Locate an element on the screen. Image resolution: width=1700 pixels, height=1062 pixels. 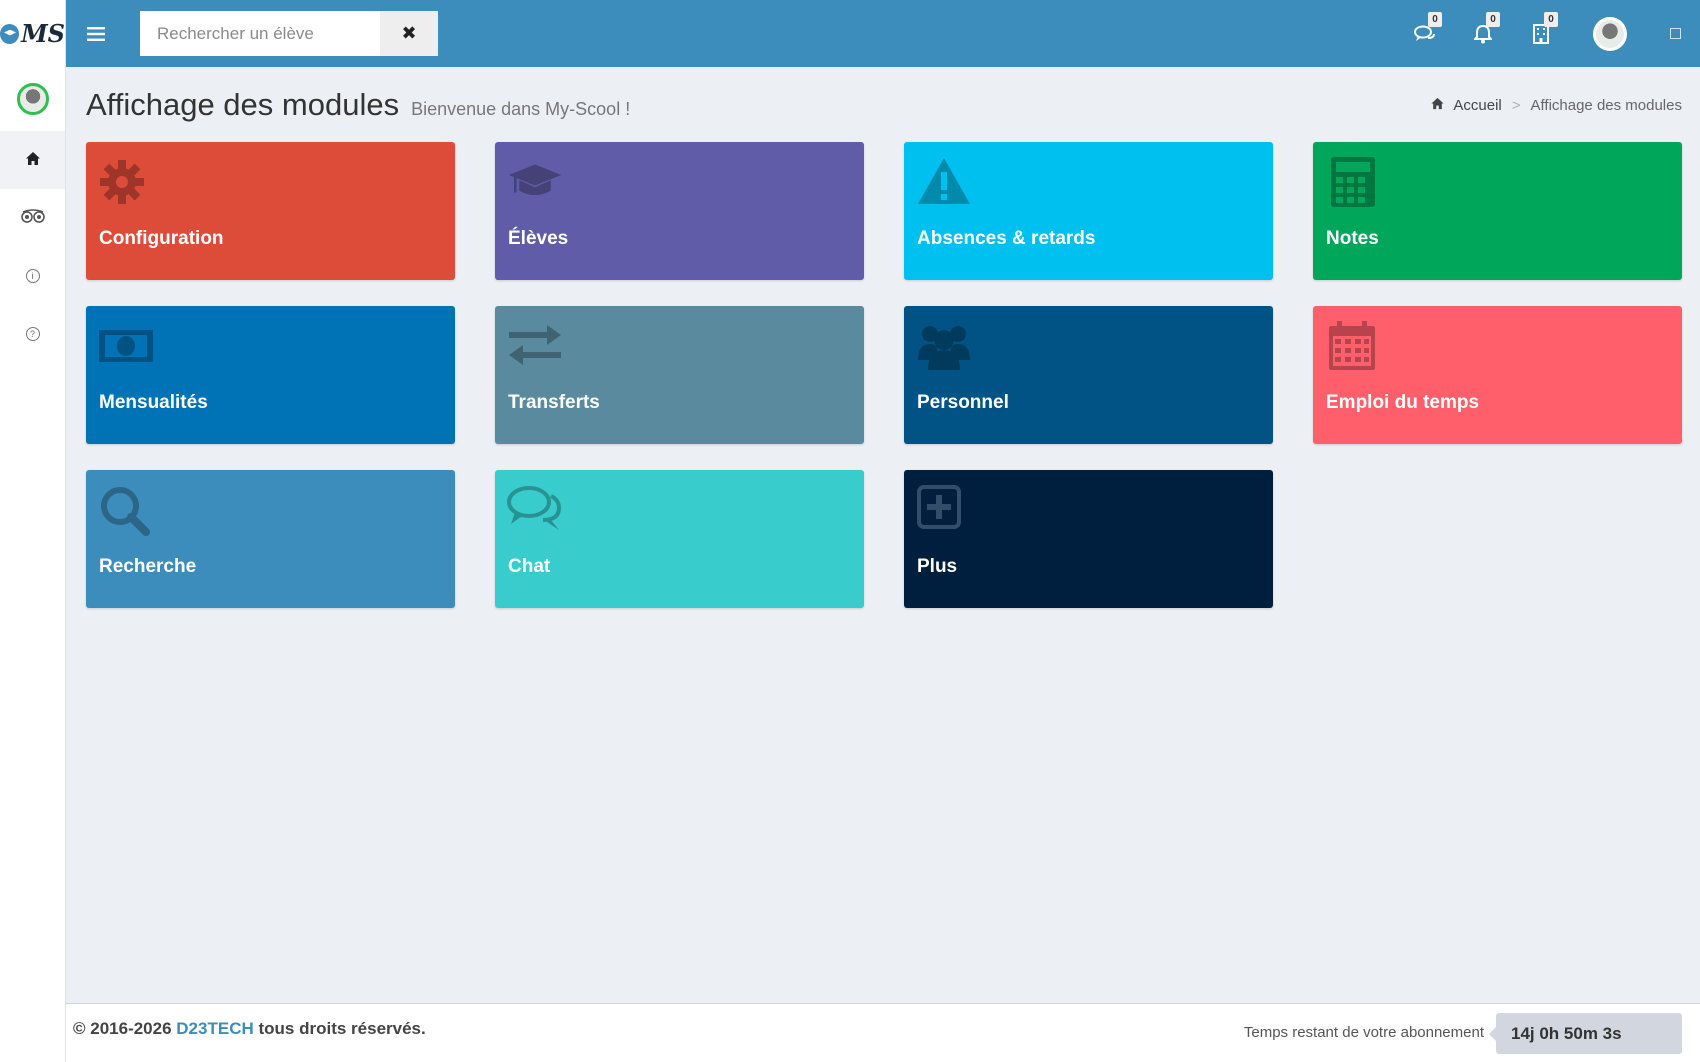
page-title: Affichage des modules is located at coordinates (243, 104).